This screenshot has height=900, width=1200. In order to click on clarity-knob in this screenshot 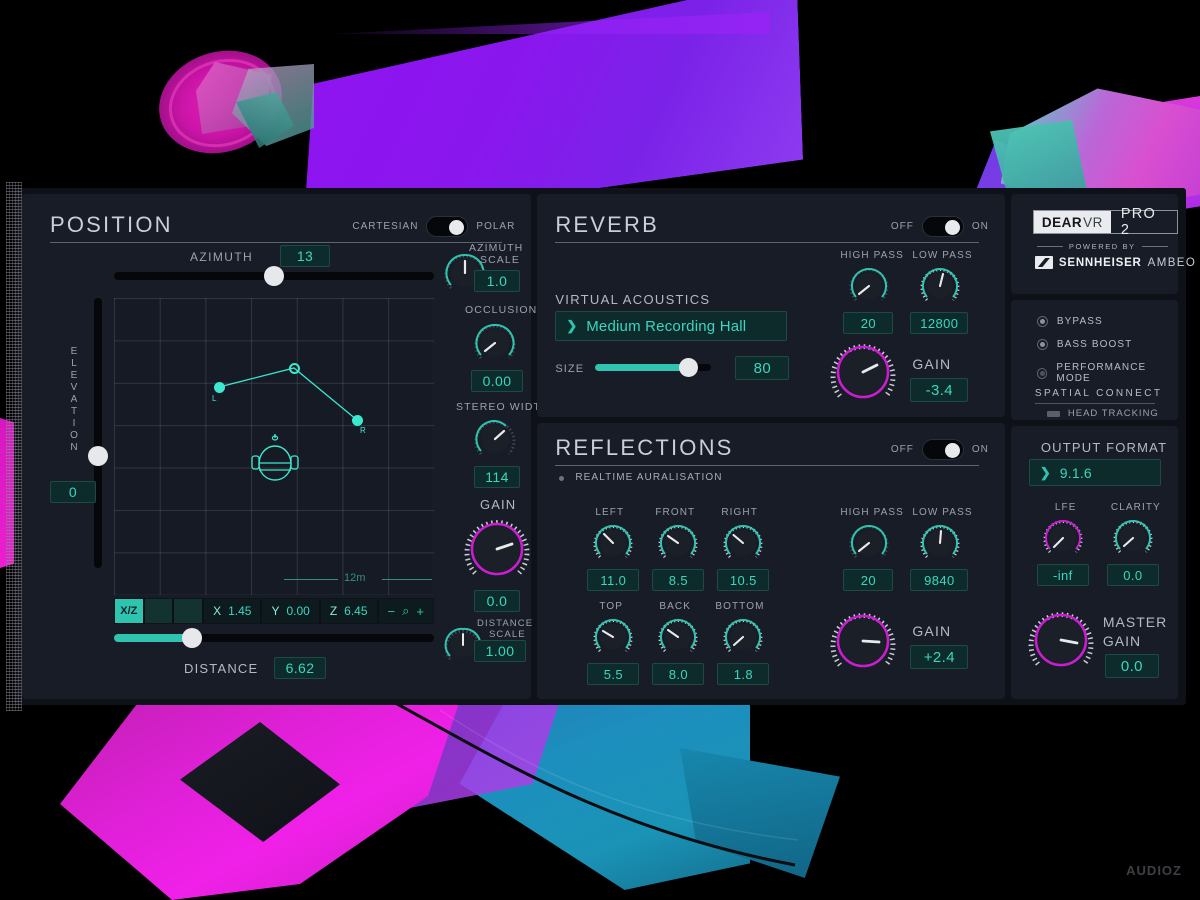, I will do `click(1133, 538)`.